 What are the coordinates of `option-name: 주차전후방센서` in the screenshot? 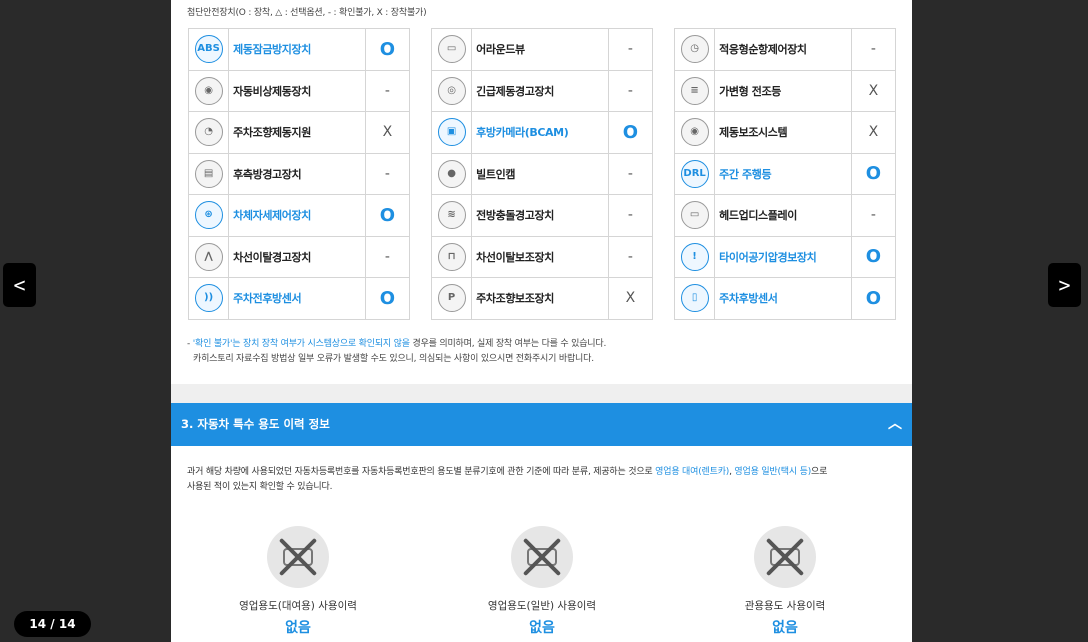 It's located at (297, 298).